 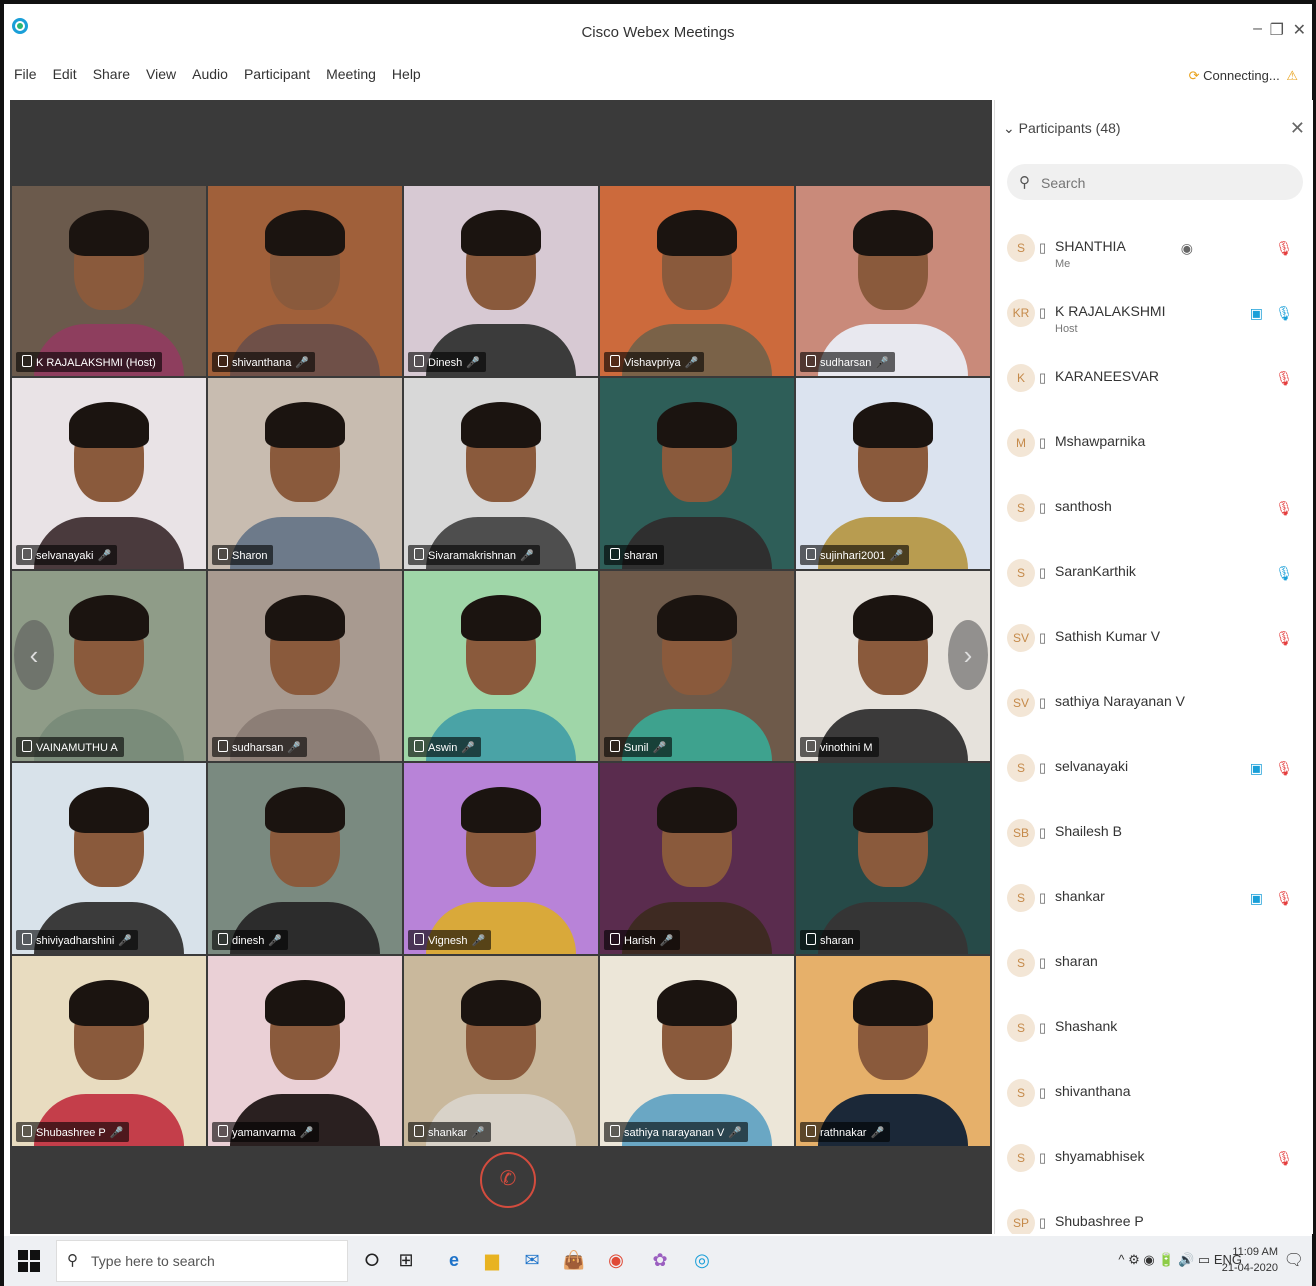 What do you see at coordinates (96, 363) in the screenshot?
I see `video-participant-name: K RAJALAKSHMI (Host)` at bounding box center [96, 363].